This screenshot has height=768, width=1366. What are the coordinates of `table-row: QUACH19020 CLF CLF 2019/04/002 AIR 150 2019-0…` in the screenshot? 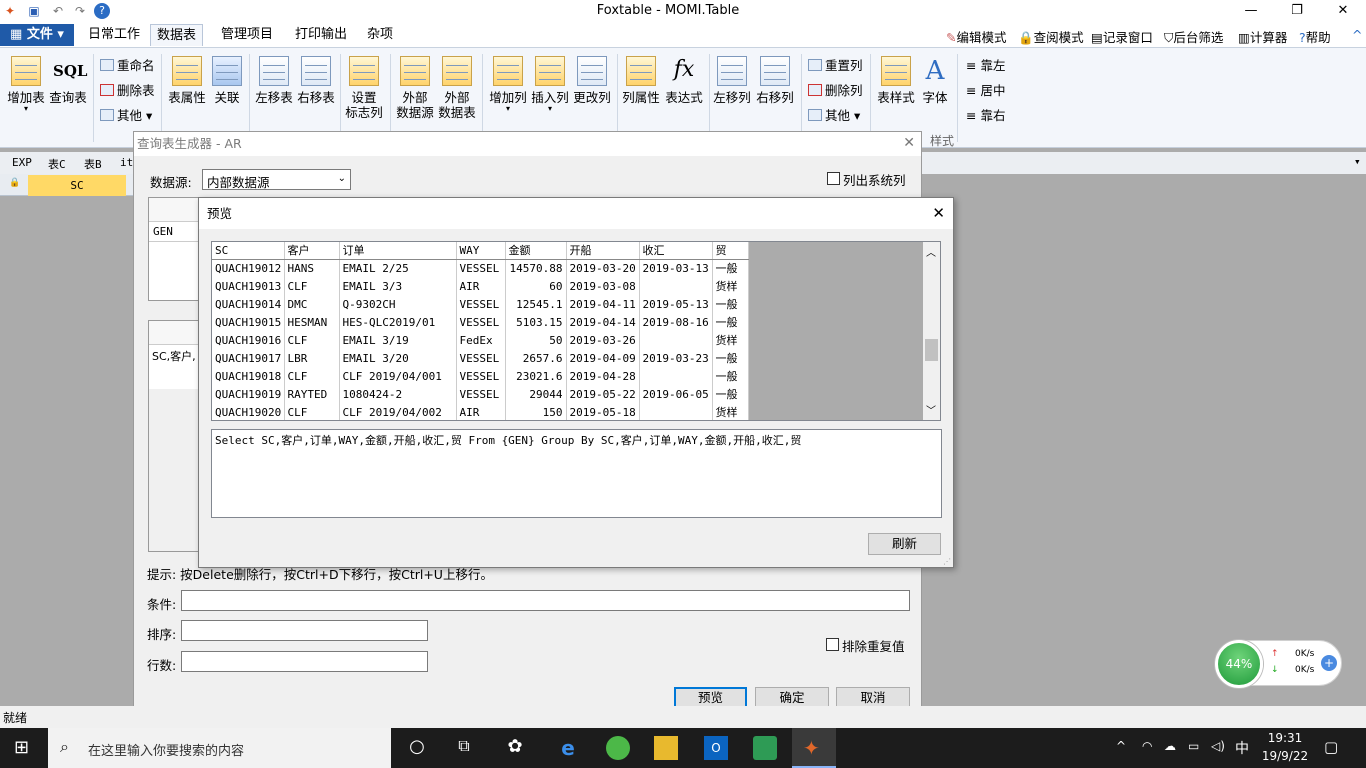 It's located at (480, 411).